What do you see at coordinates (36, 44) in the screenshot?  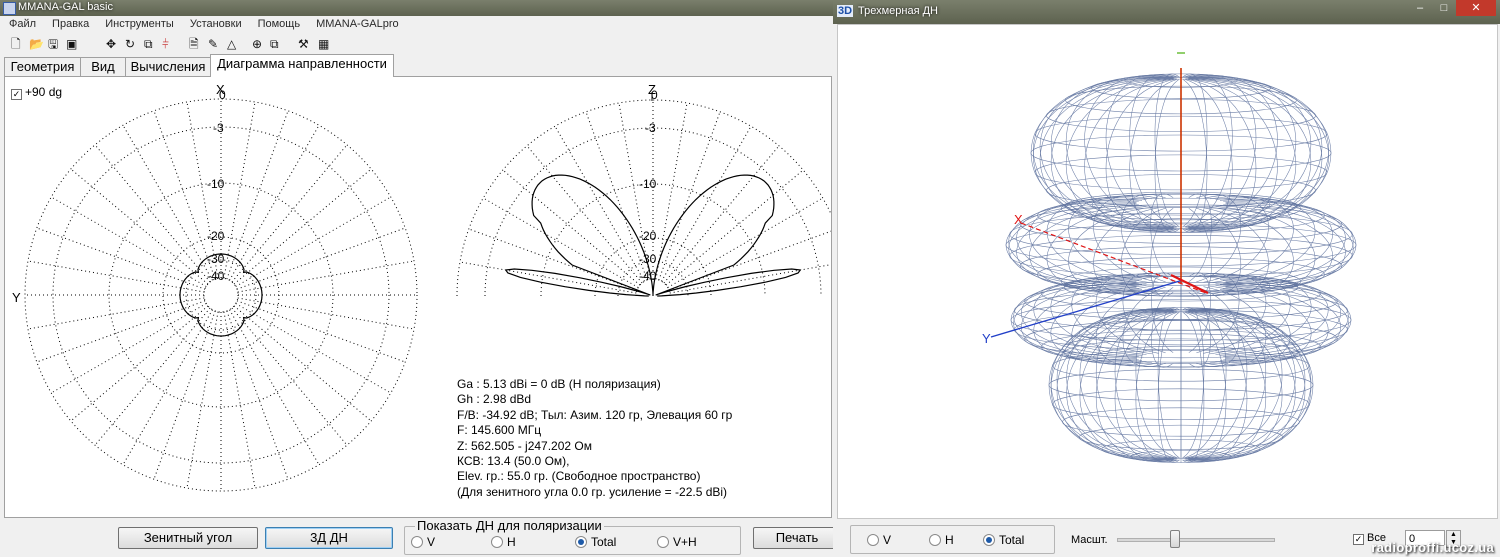 I see `open-folder-icon: 📂` at bounding box center [36, 44].